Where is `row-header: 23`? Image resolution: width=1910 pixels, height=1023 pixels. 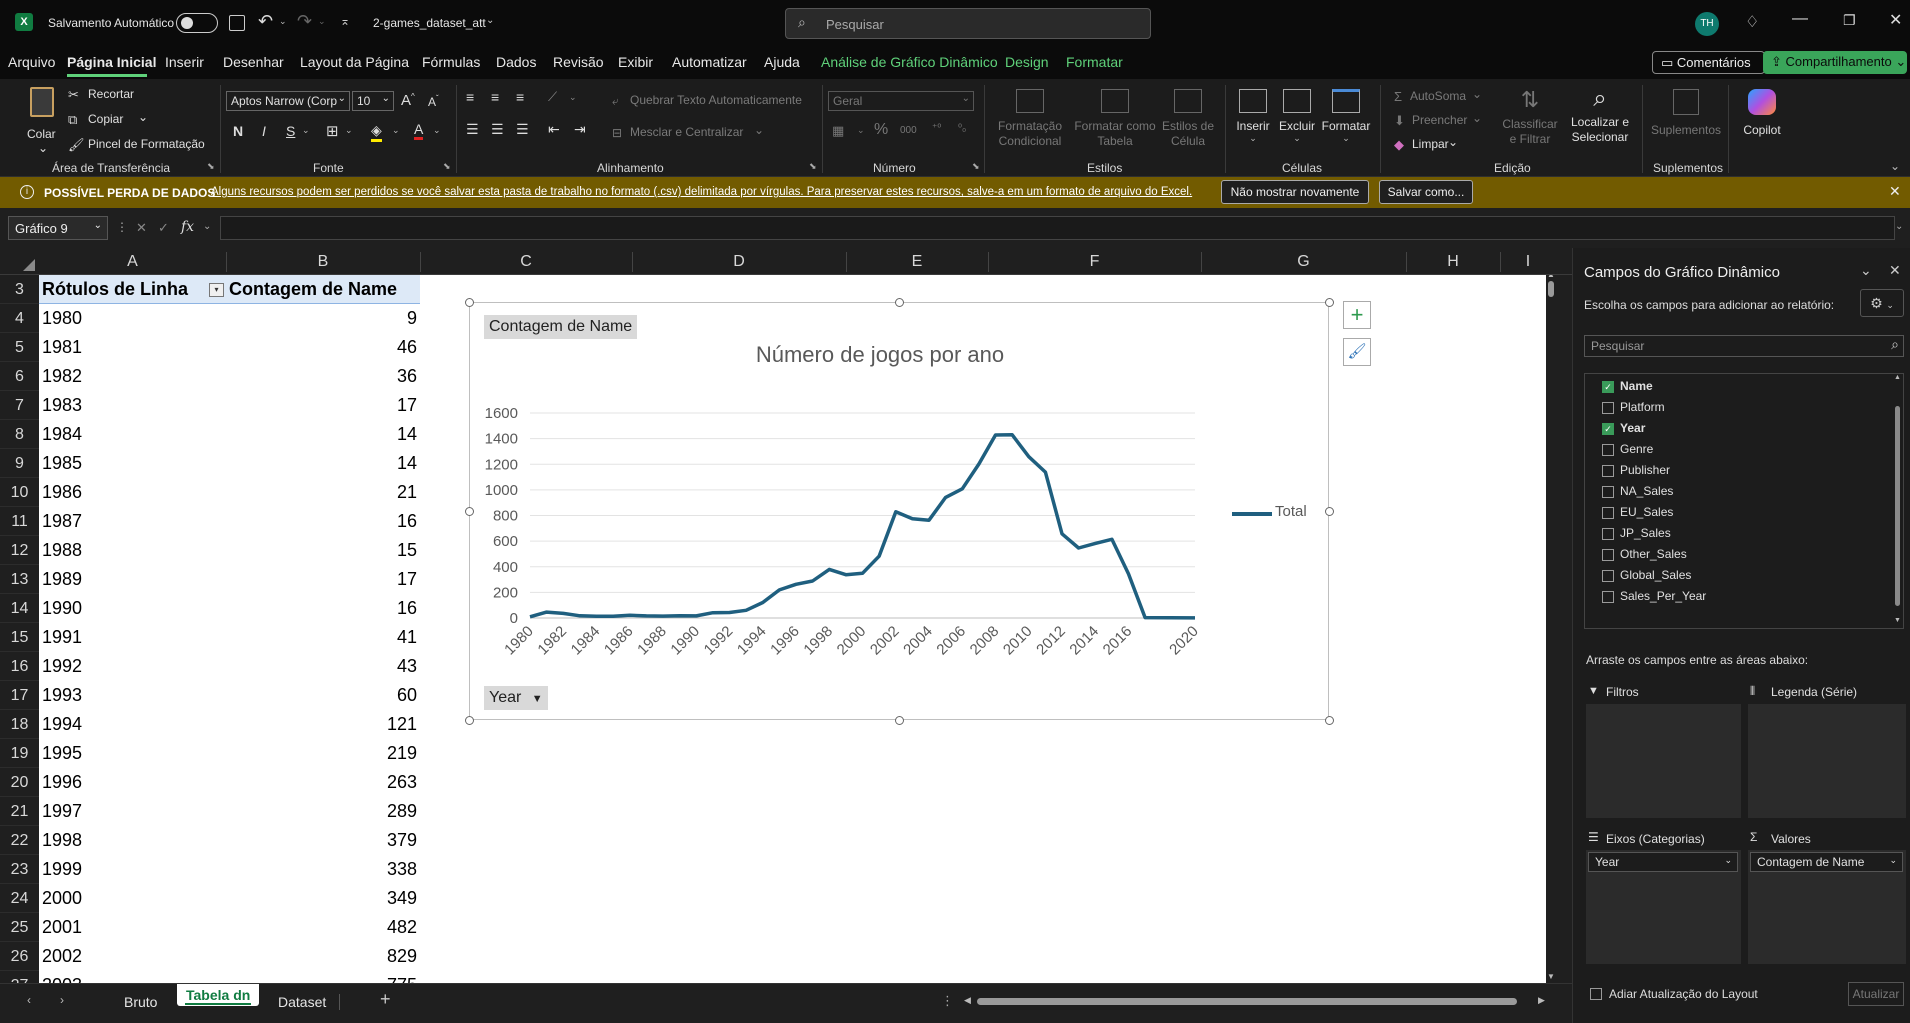 row-header: 23 is located at coordinates (19, 869).